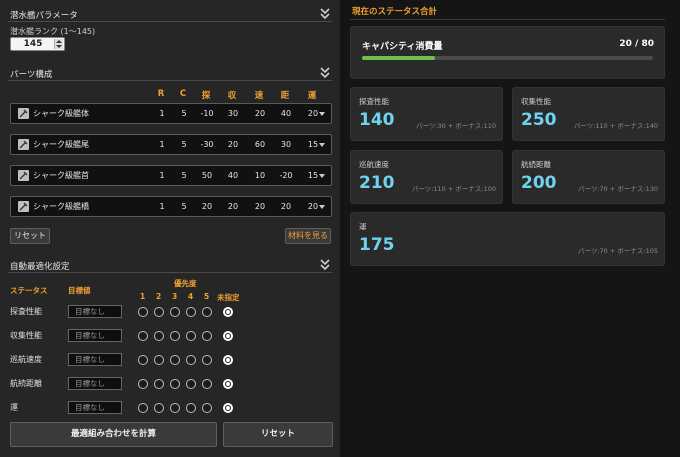  What do you see at coordinates (26, 311) in the screenshot?
I see `optimize-stat-name: 探査性能` at bounding box center [26, 311].